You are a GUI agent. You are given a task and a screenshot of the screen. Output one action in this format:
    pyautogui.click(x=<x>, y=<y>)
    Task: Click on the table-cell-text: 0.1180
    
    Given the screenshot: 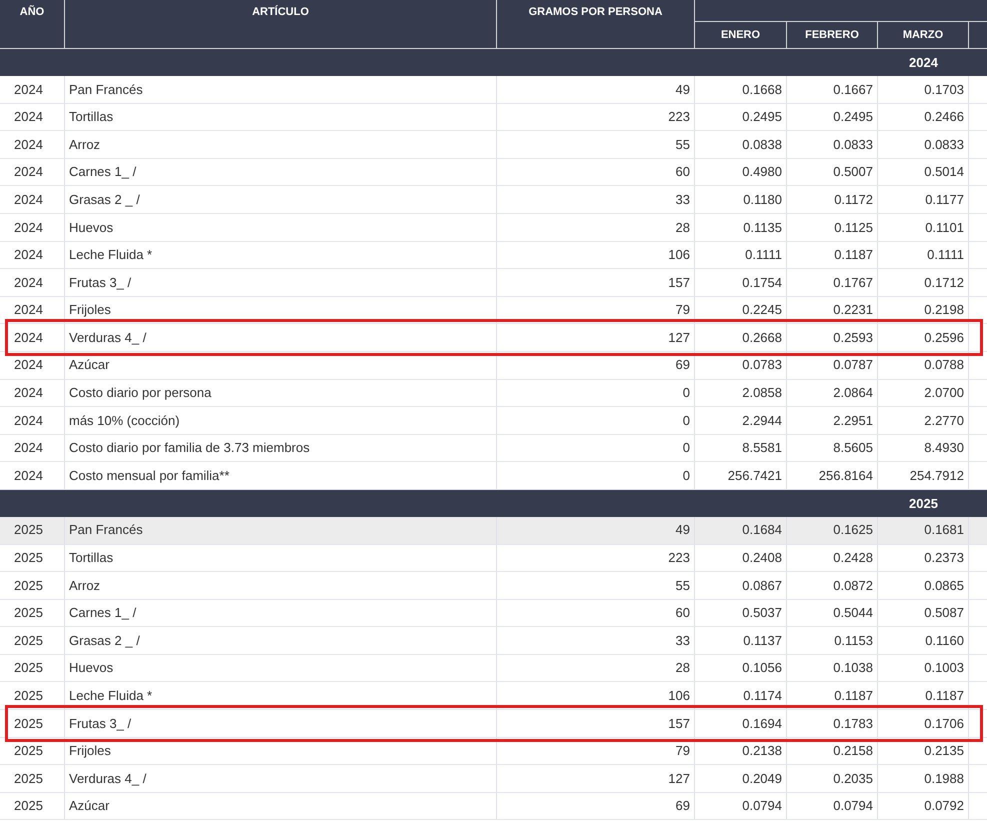 What is the action you would take?
    pyautogui.click(x=762, y=199)
    